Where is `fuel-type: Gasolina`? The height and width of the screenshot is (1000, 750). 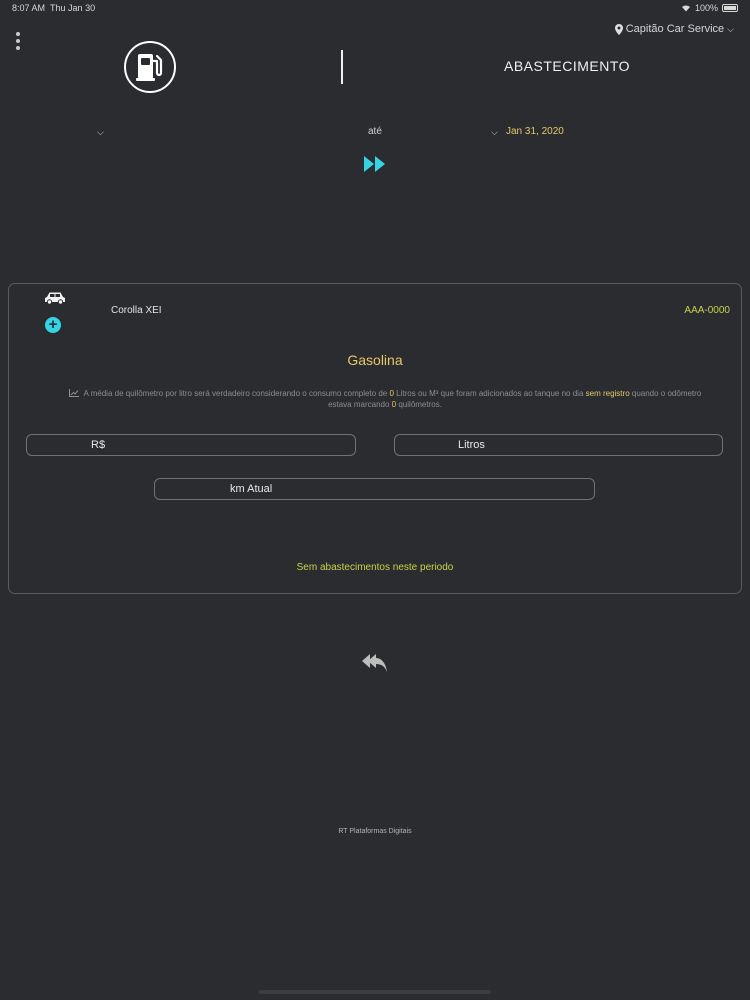
fuel-type: Gasolina is located at coordinates (375, 360).